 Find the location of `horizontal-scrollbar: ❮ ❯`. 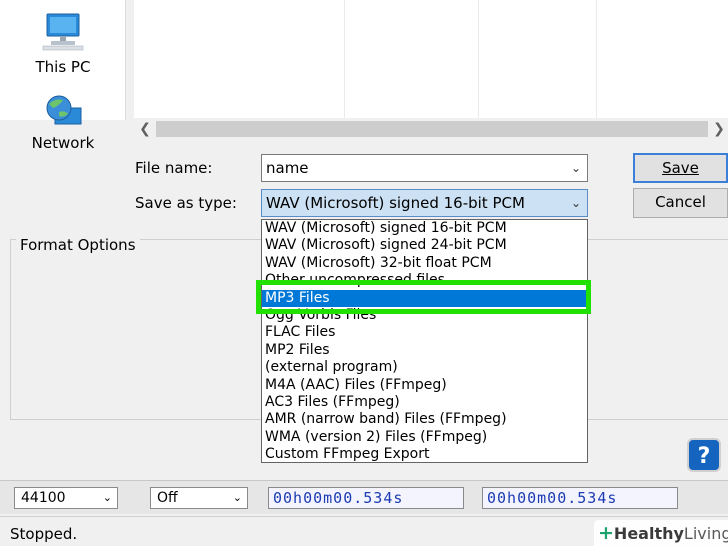

horizontal-scrollbar: ❮ ❯ is located at coordinates (431, 129).